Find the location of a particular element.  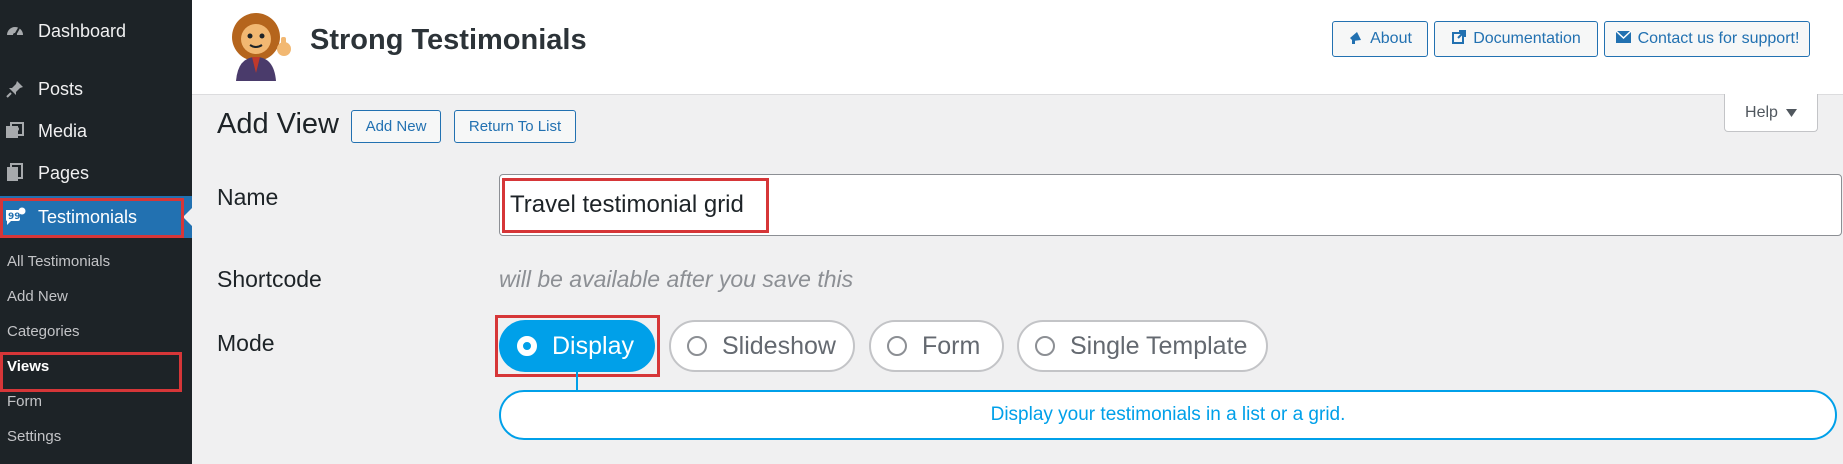

mode-option-single-template: Single Template is located at coordinates (1142, 346).